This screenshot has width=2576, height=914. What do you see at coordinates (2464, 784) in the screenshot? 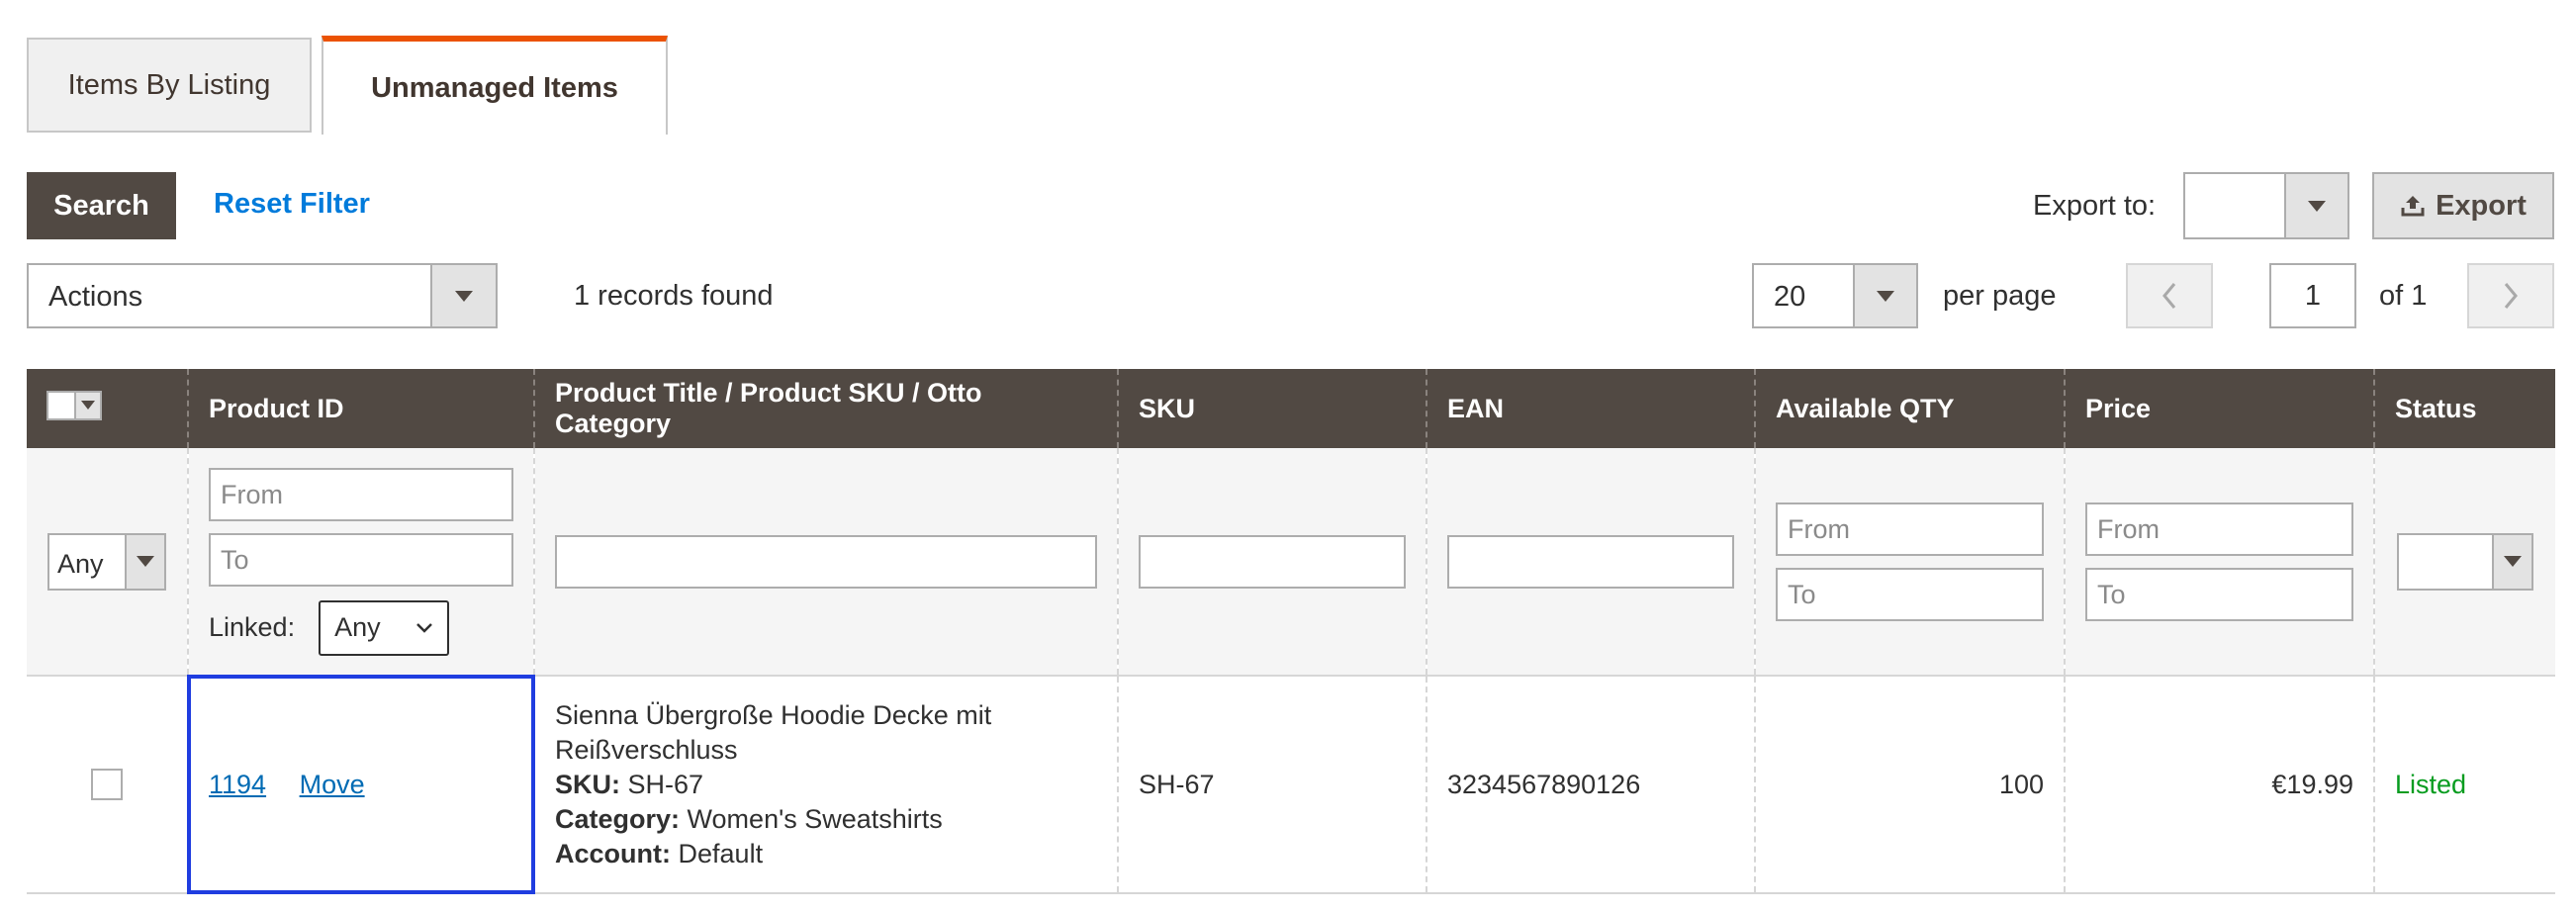
I see `status-badge: Listed` at bounding box center [2464, 784].